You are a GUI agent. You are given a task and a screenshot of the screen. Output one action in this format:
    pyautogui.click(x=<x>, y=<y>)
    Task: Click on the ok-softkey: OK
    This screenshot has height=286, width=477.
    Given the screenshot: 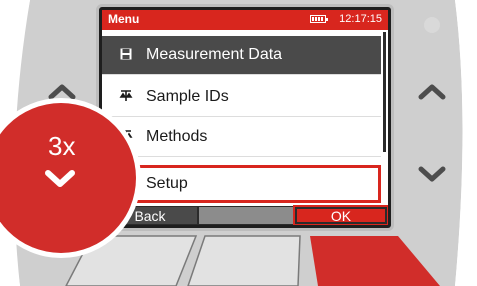 What is the action you would take?
    pyautogui.click(x=340, y=215)
    